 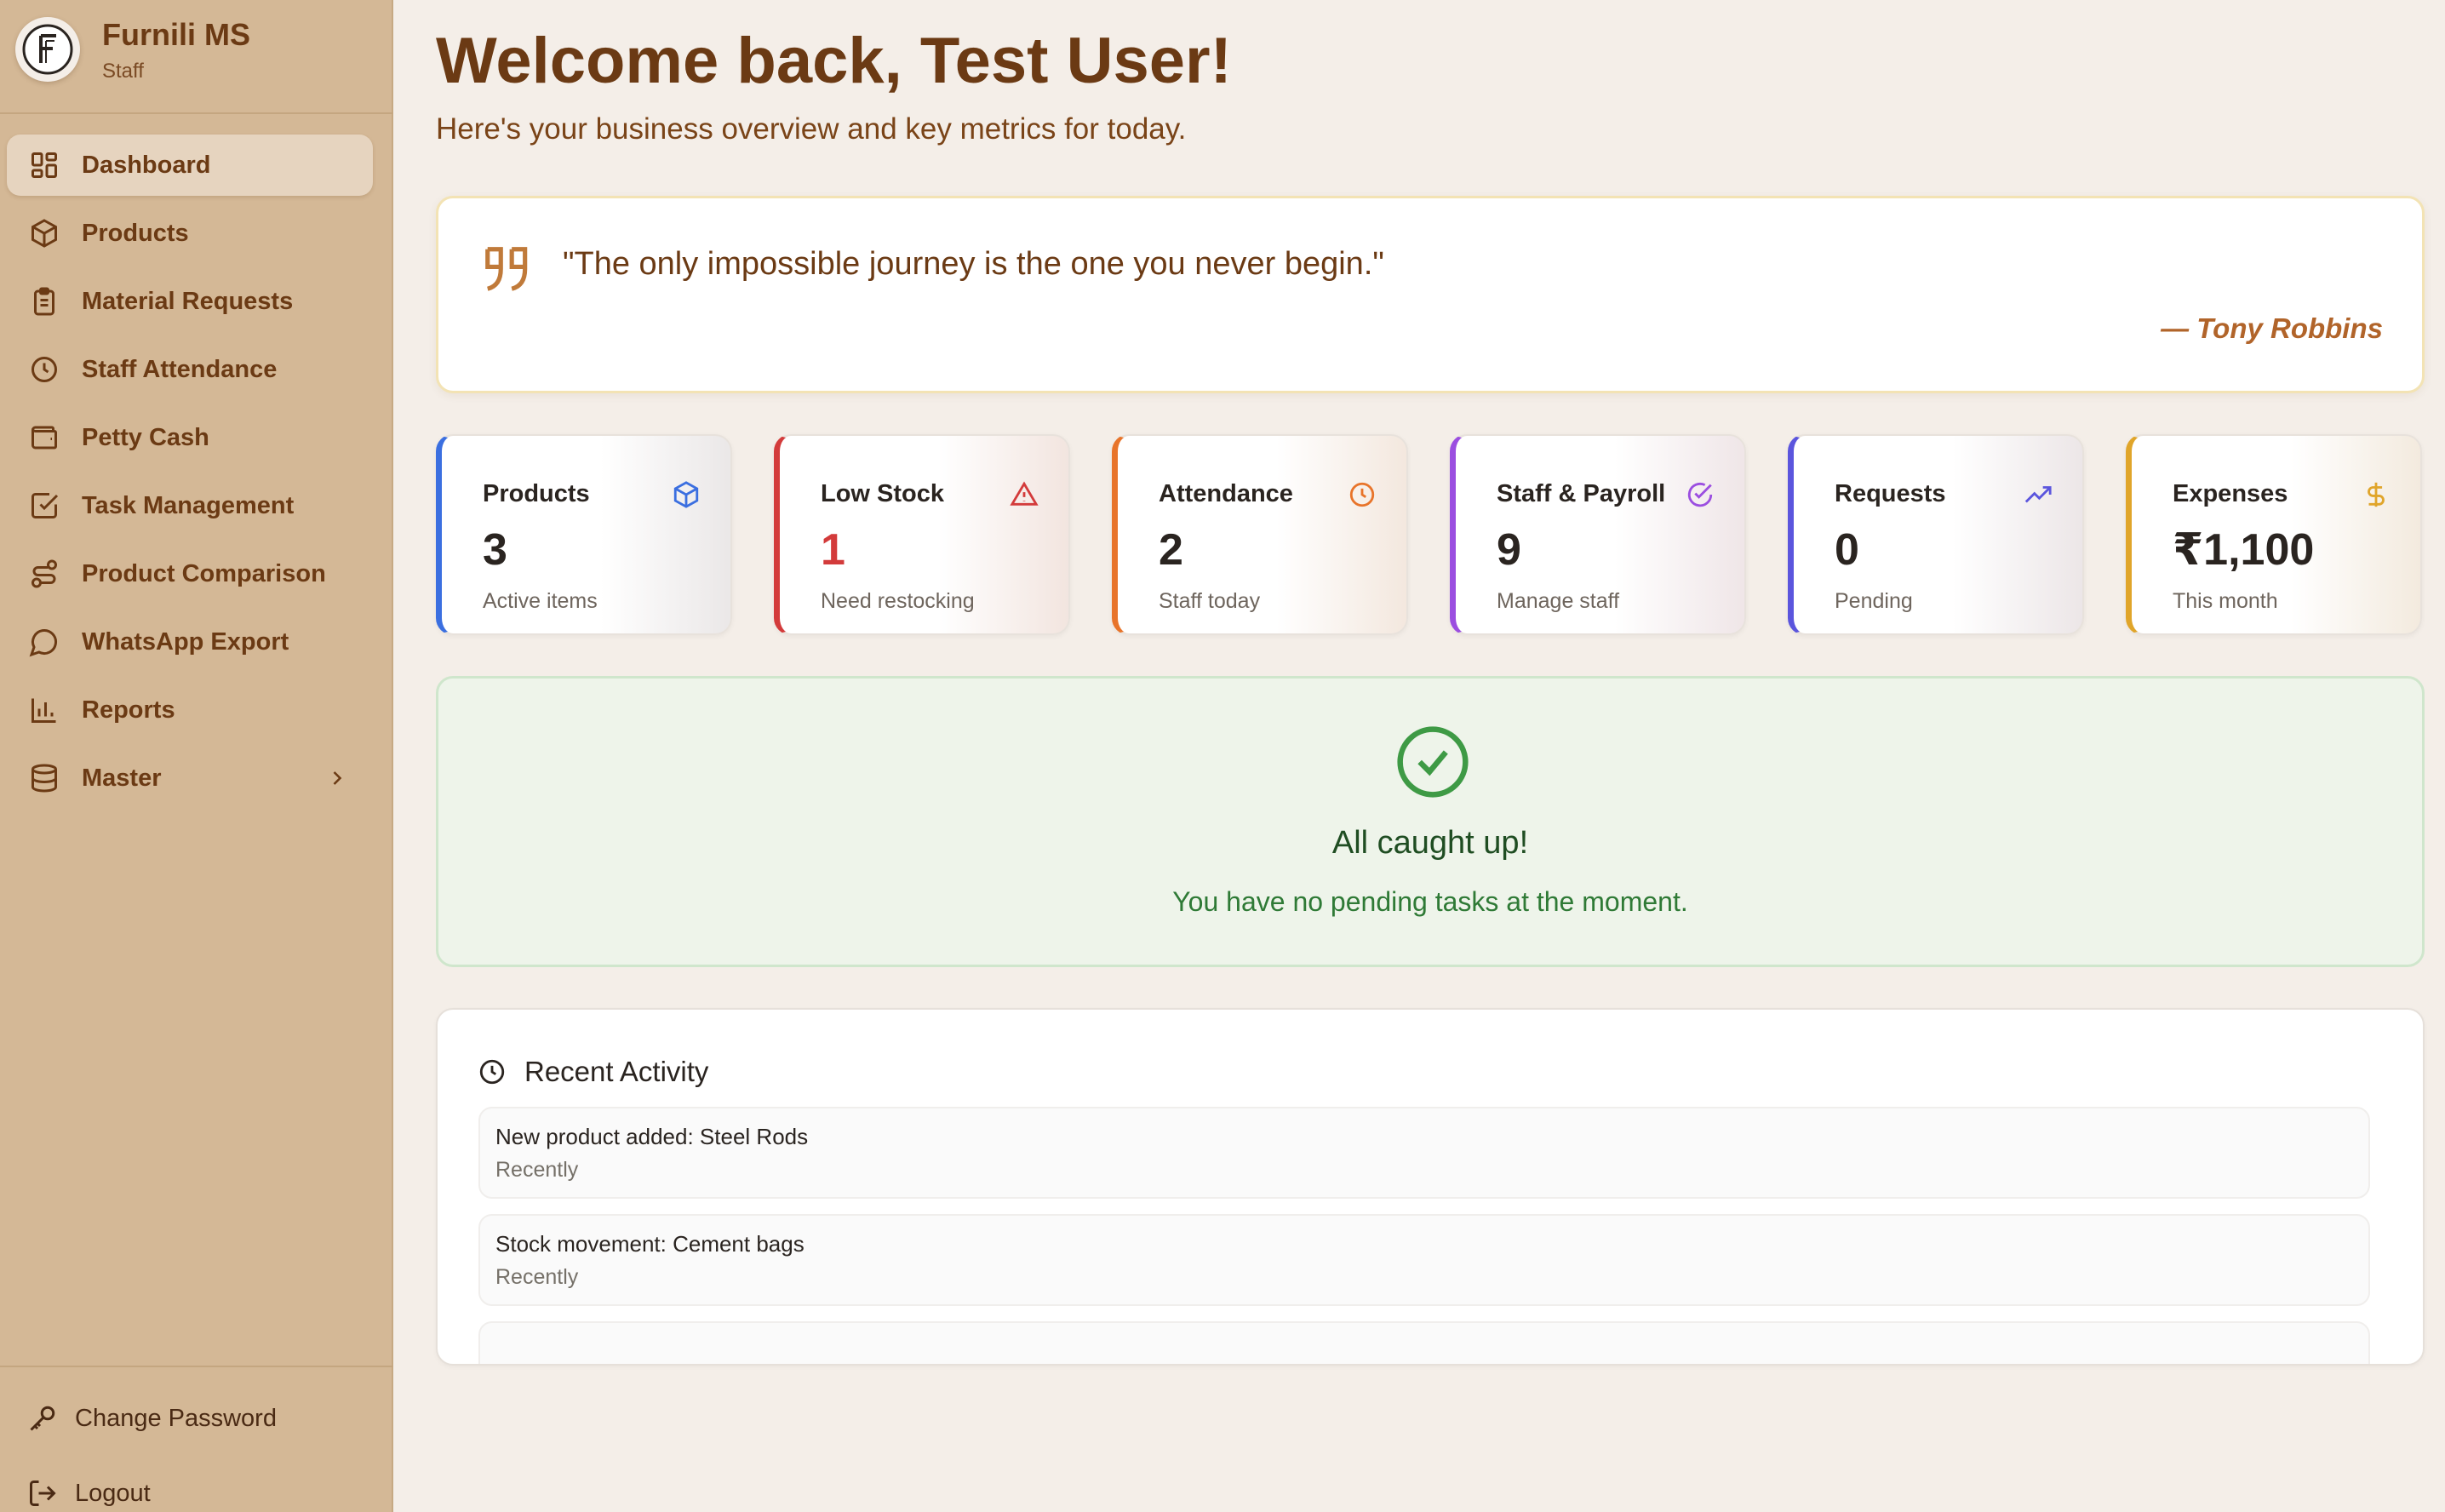 I want to click on stat-value: 0, so click(x=1847, y=550).